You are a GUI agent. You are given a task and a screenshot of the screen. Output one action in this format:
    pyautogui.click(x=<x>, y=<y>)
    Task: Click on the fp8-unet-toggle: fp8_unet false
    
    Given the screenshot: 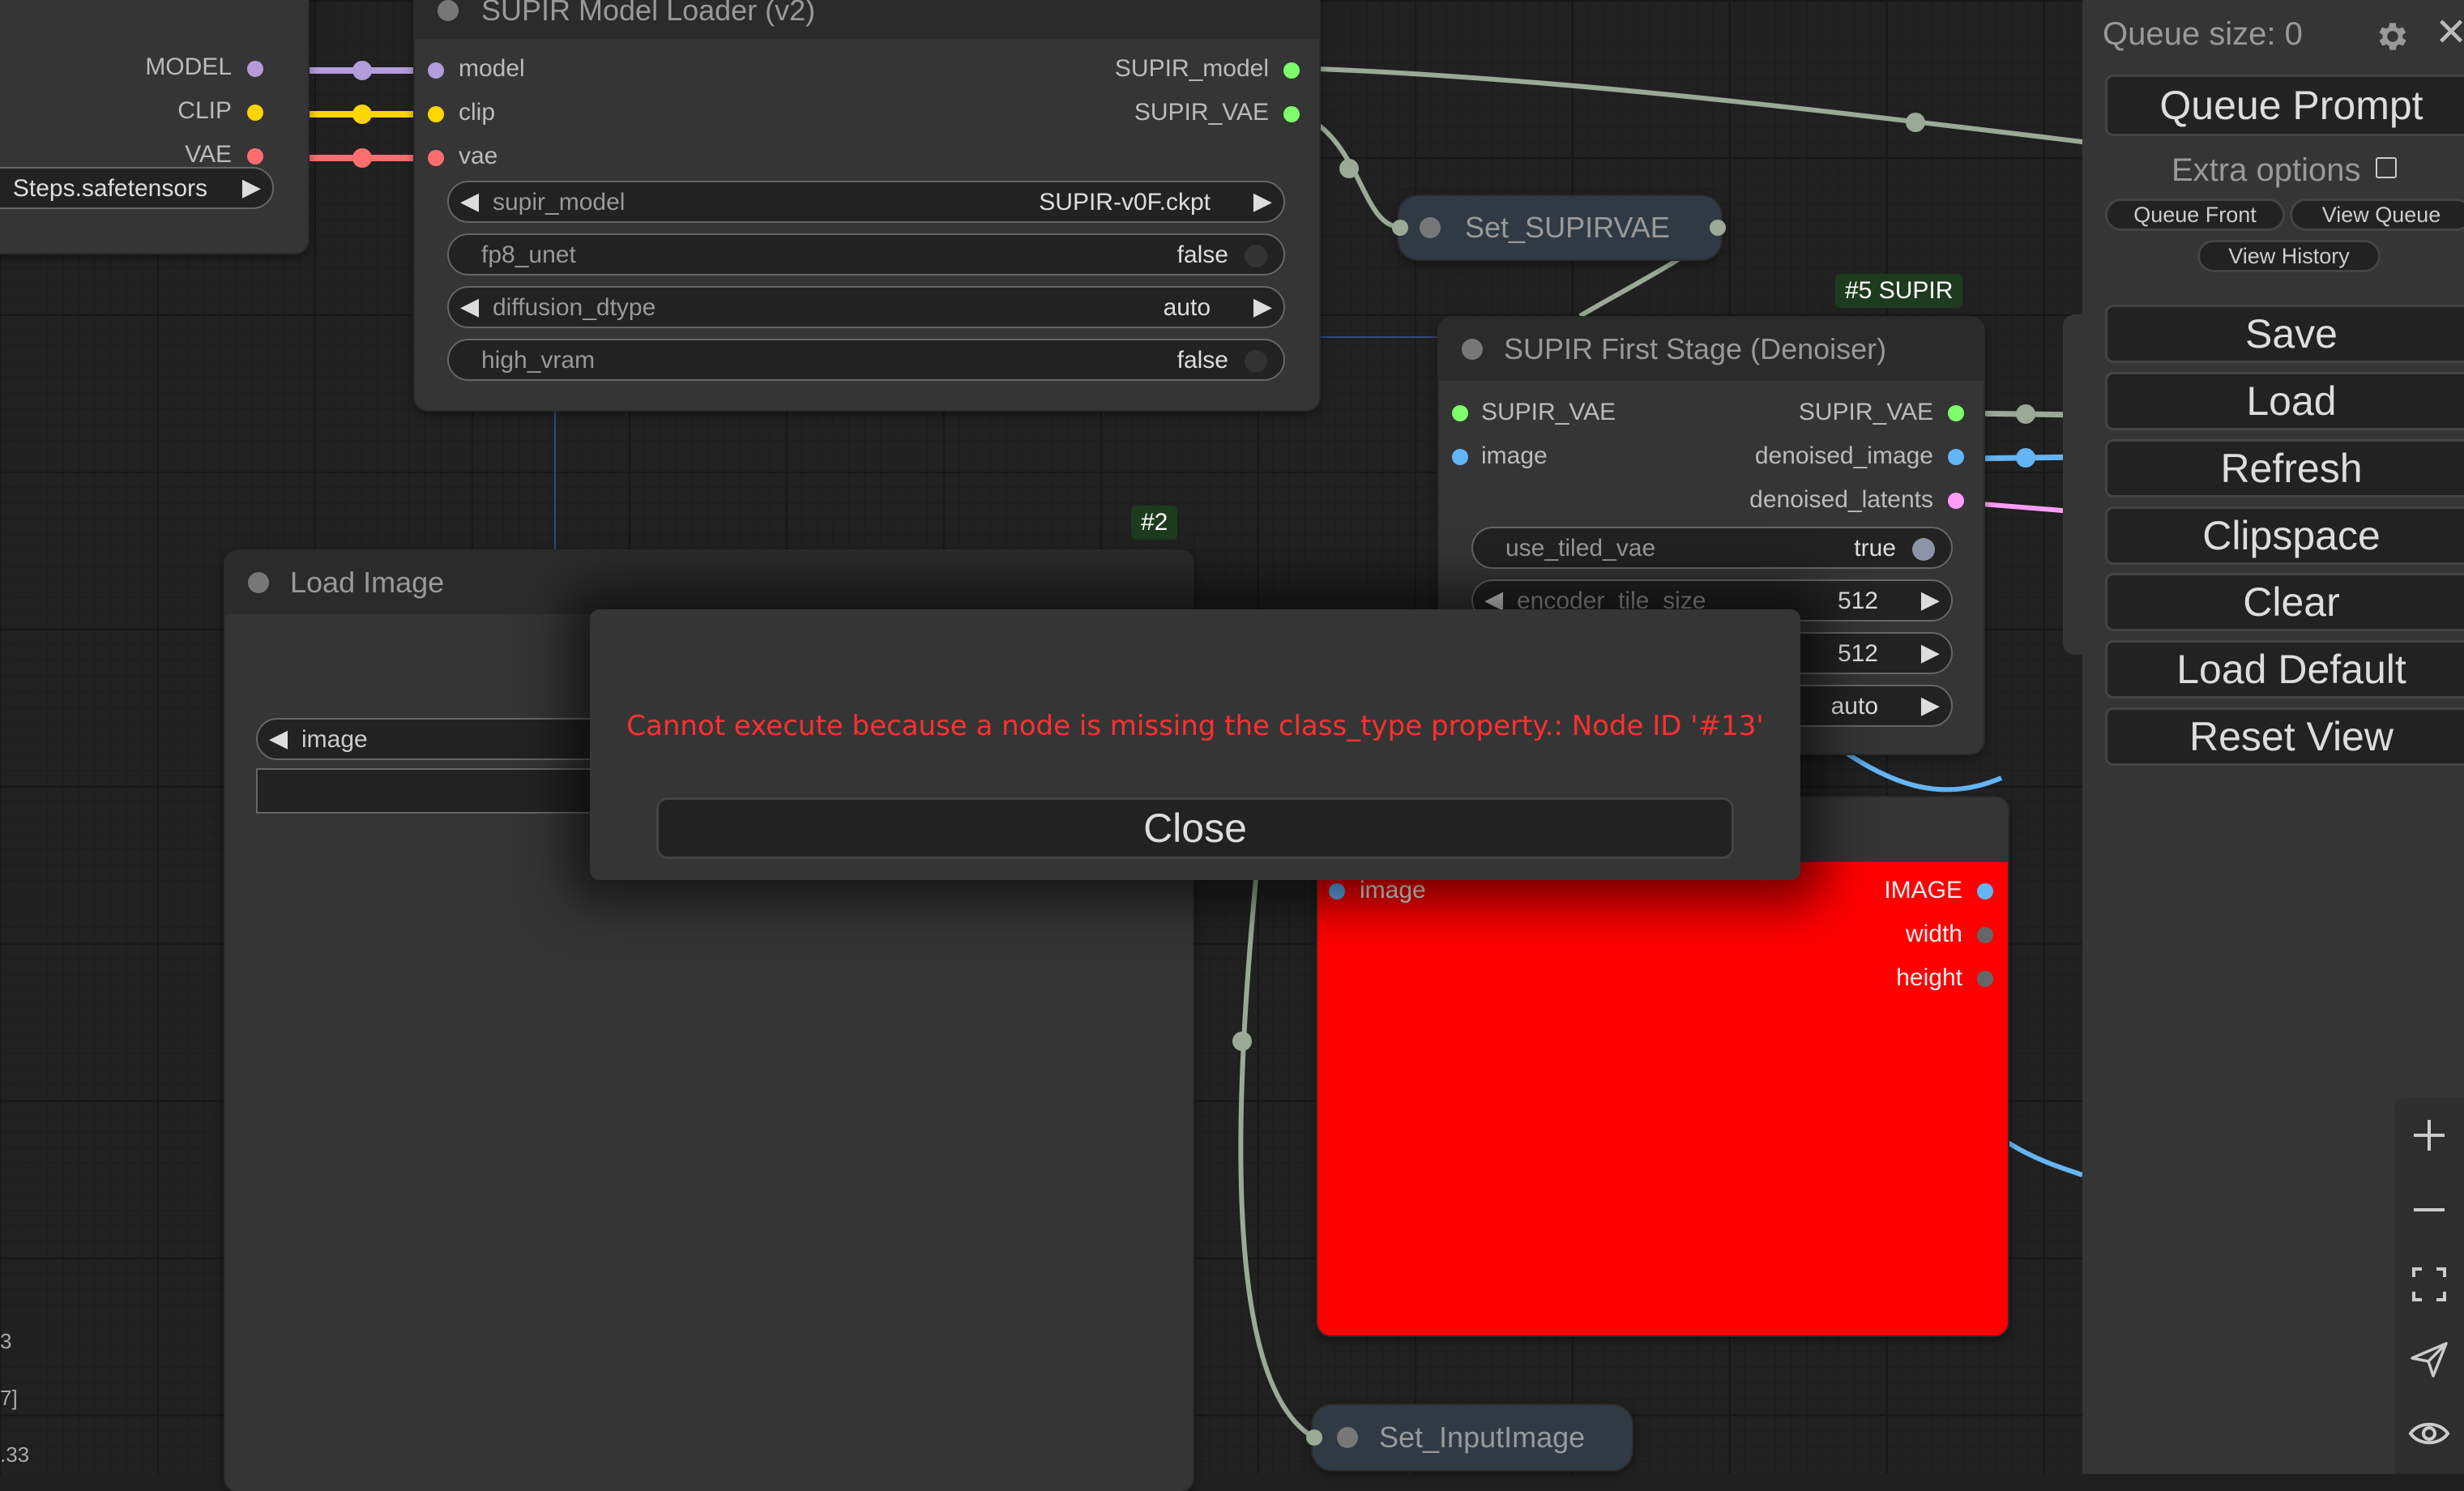 What is the action you would take?
    pyautogui.click(x=866, y=254)
    